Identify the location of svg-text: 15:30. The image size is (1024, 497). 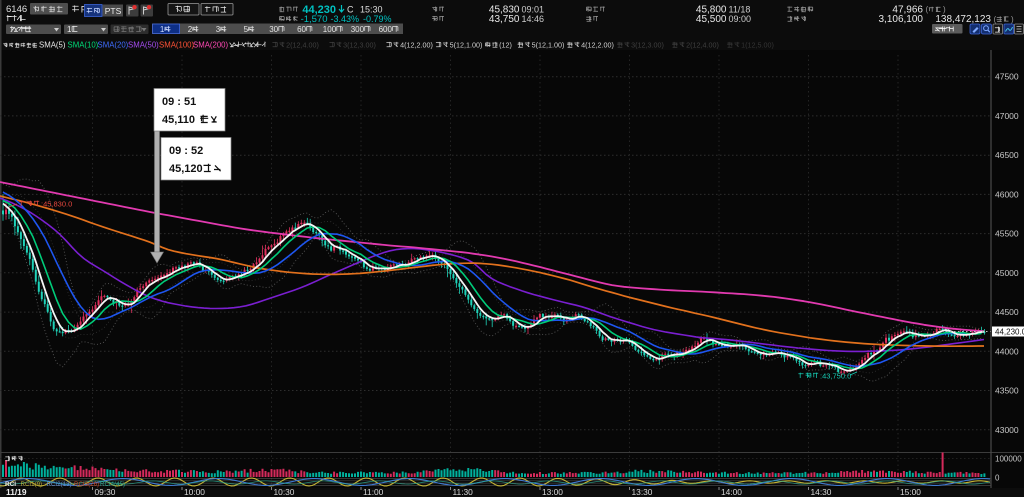
(371, 10).